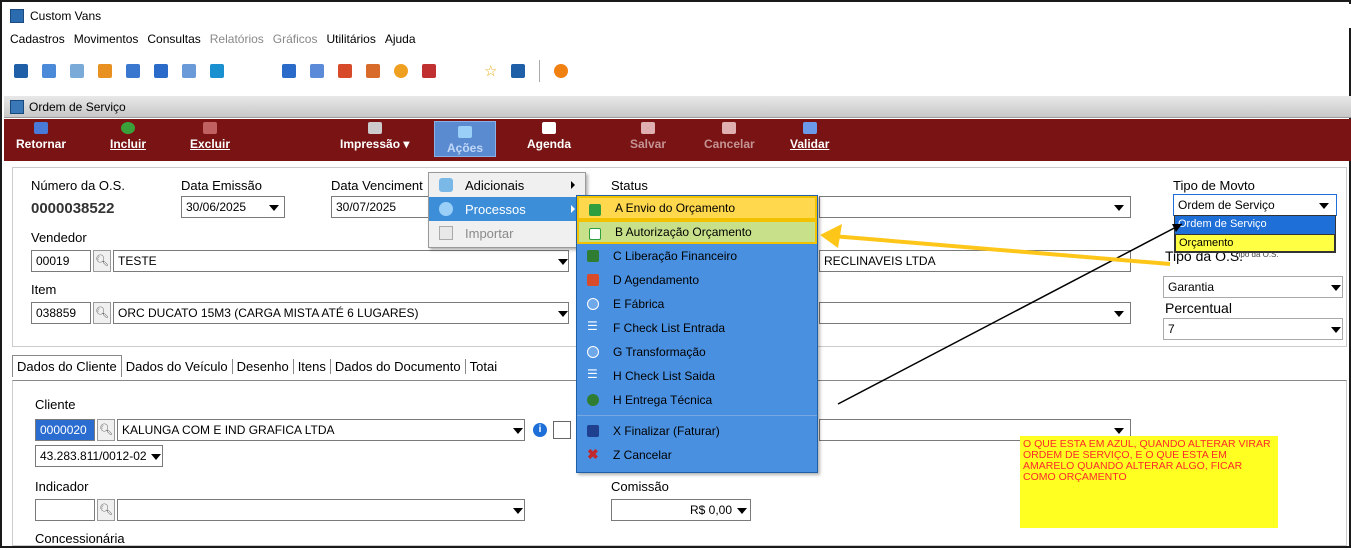 The image size is (1351, 550). Describe the element at coordinates (295, 39) in the screenshot. I see `menu-graficos: Gráficos` at that location.